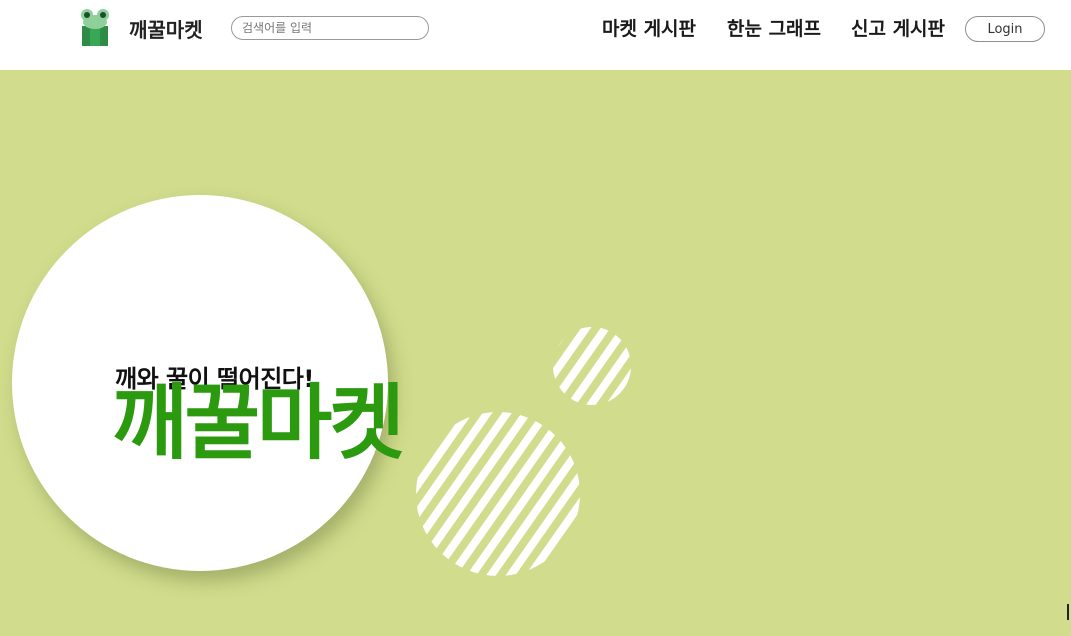 Image resolution: width=1071 pixels, height=636 pixels. Describe the element at coordinates (1005, 29) in the screenshot. I see `login-button: Login` at that location.